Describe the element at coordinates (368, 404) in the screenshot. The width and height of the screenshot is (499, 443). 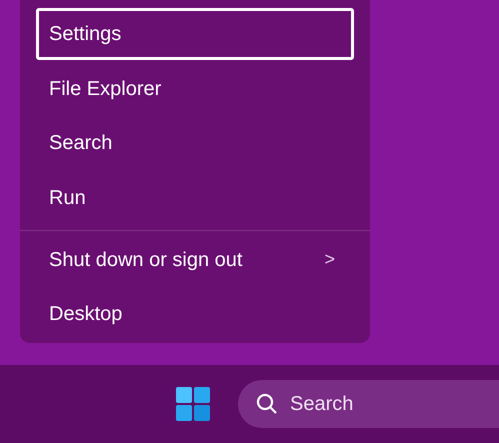
I see `search-field: Search` at that location.